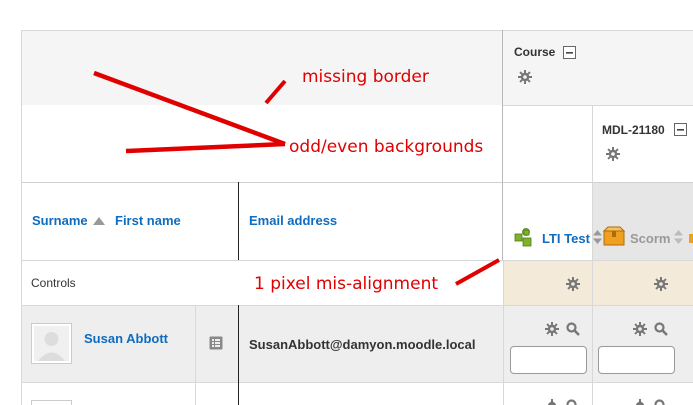  I want to click on course-label: Course, so click(535, 52).